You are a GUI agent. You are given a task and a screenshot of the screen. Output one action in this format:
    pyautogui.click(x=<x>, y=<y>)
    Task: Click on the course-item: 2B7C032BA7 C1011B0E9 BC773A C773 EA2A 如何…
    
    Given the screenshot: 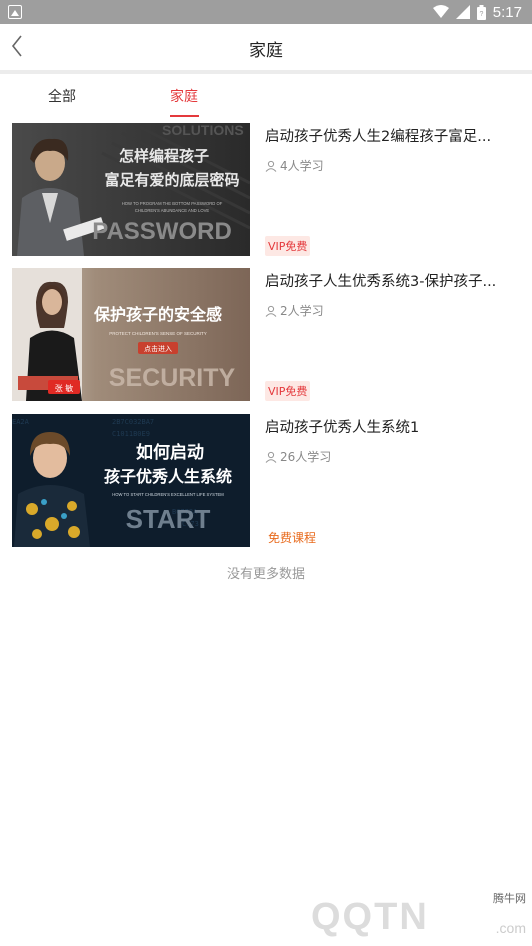 What is the action you would take?
    pyautogui.click(x=267, y=481)
    